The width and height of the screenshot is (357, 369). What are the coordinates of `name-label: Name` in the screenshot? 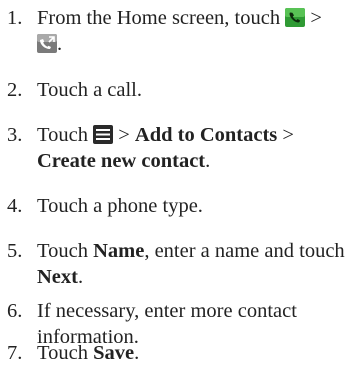 It's located at (119, 251).